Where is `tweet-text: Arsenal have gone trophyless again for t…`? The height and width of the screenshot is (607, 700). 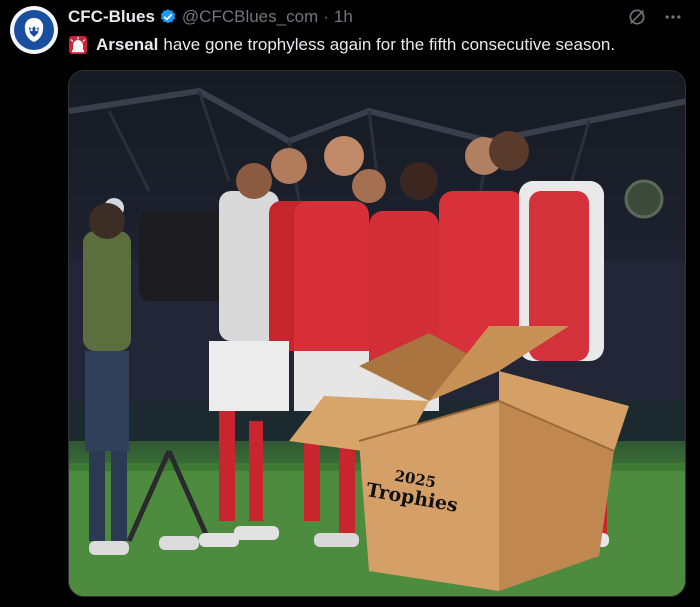 tweet-text: Arsenal have gone trophyless again for t… is located at coordinates (341, 45).